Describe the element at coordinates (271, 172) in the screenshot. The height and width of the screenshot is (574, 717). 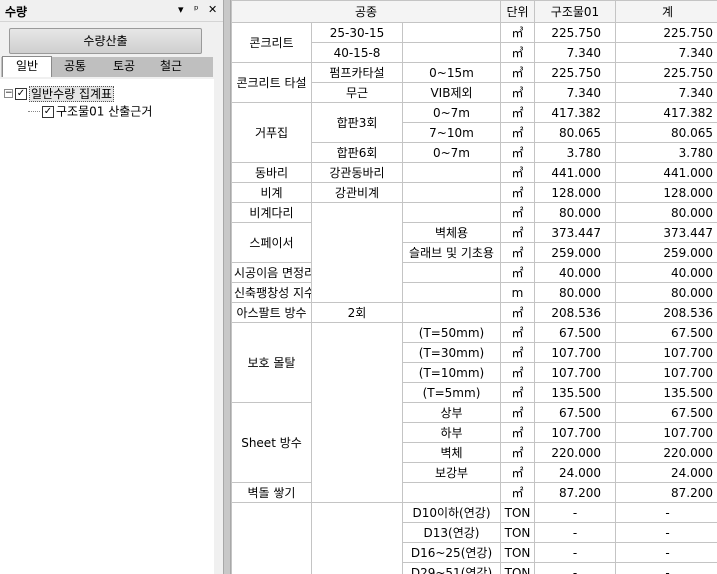
I see `cell-category: 동바리` at that location.